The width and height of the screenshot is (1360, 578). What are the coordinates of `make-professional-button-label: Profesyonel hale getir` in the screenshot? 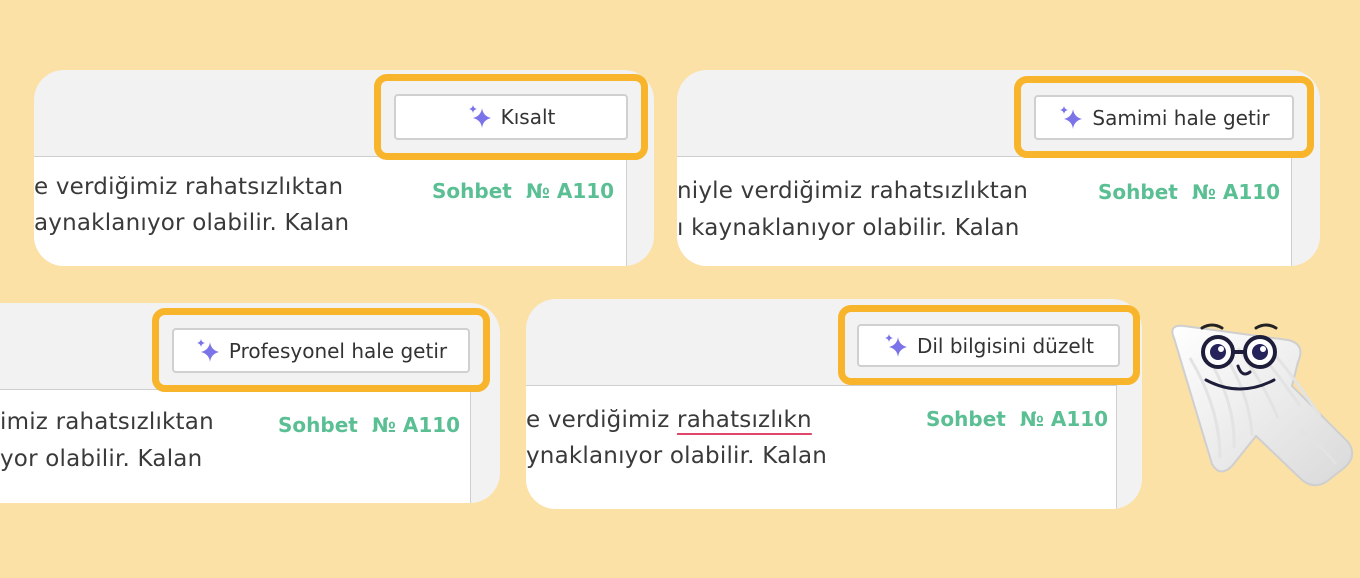 It's located at (338, 350).